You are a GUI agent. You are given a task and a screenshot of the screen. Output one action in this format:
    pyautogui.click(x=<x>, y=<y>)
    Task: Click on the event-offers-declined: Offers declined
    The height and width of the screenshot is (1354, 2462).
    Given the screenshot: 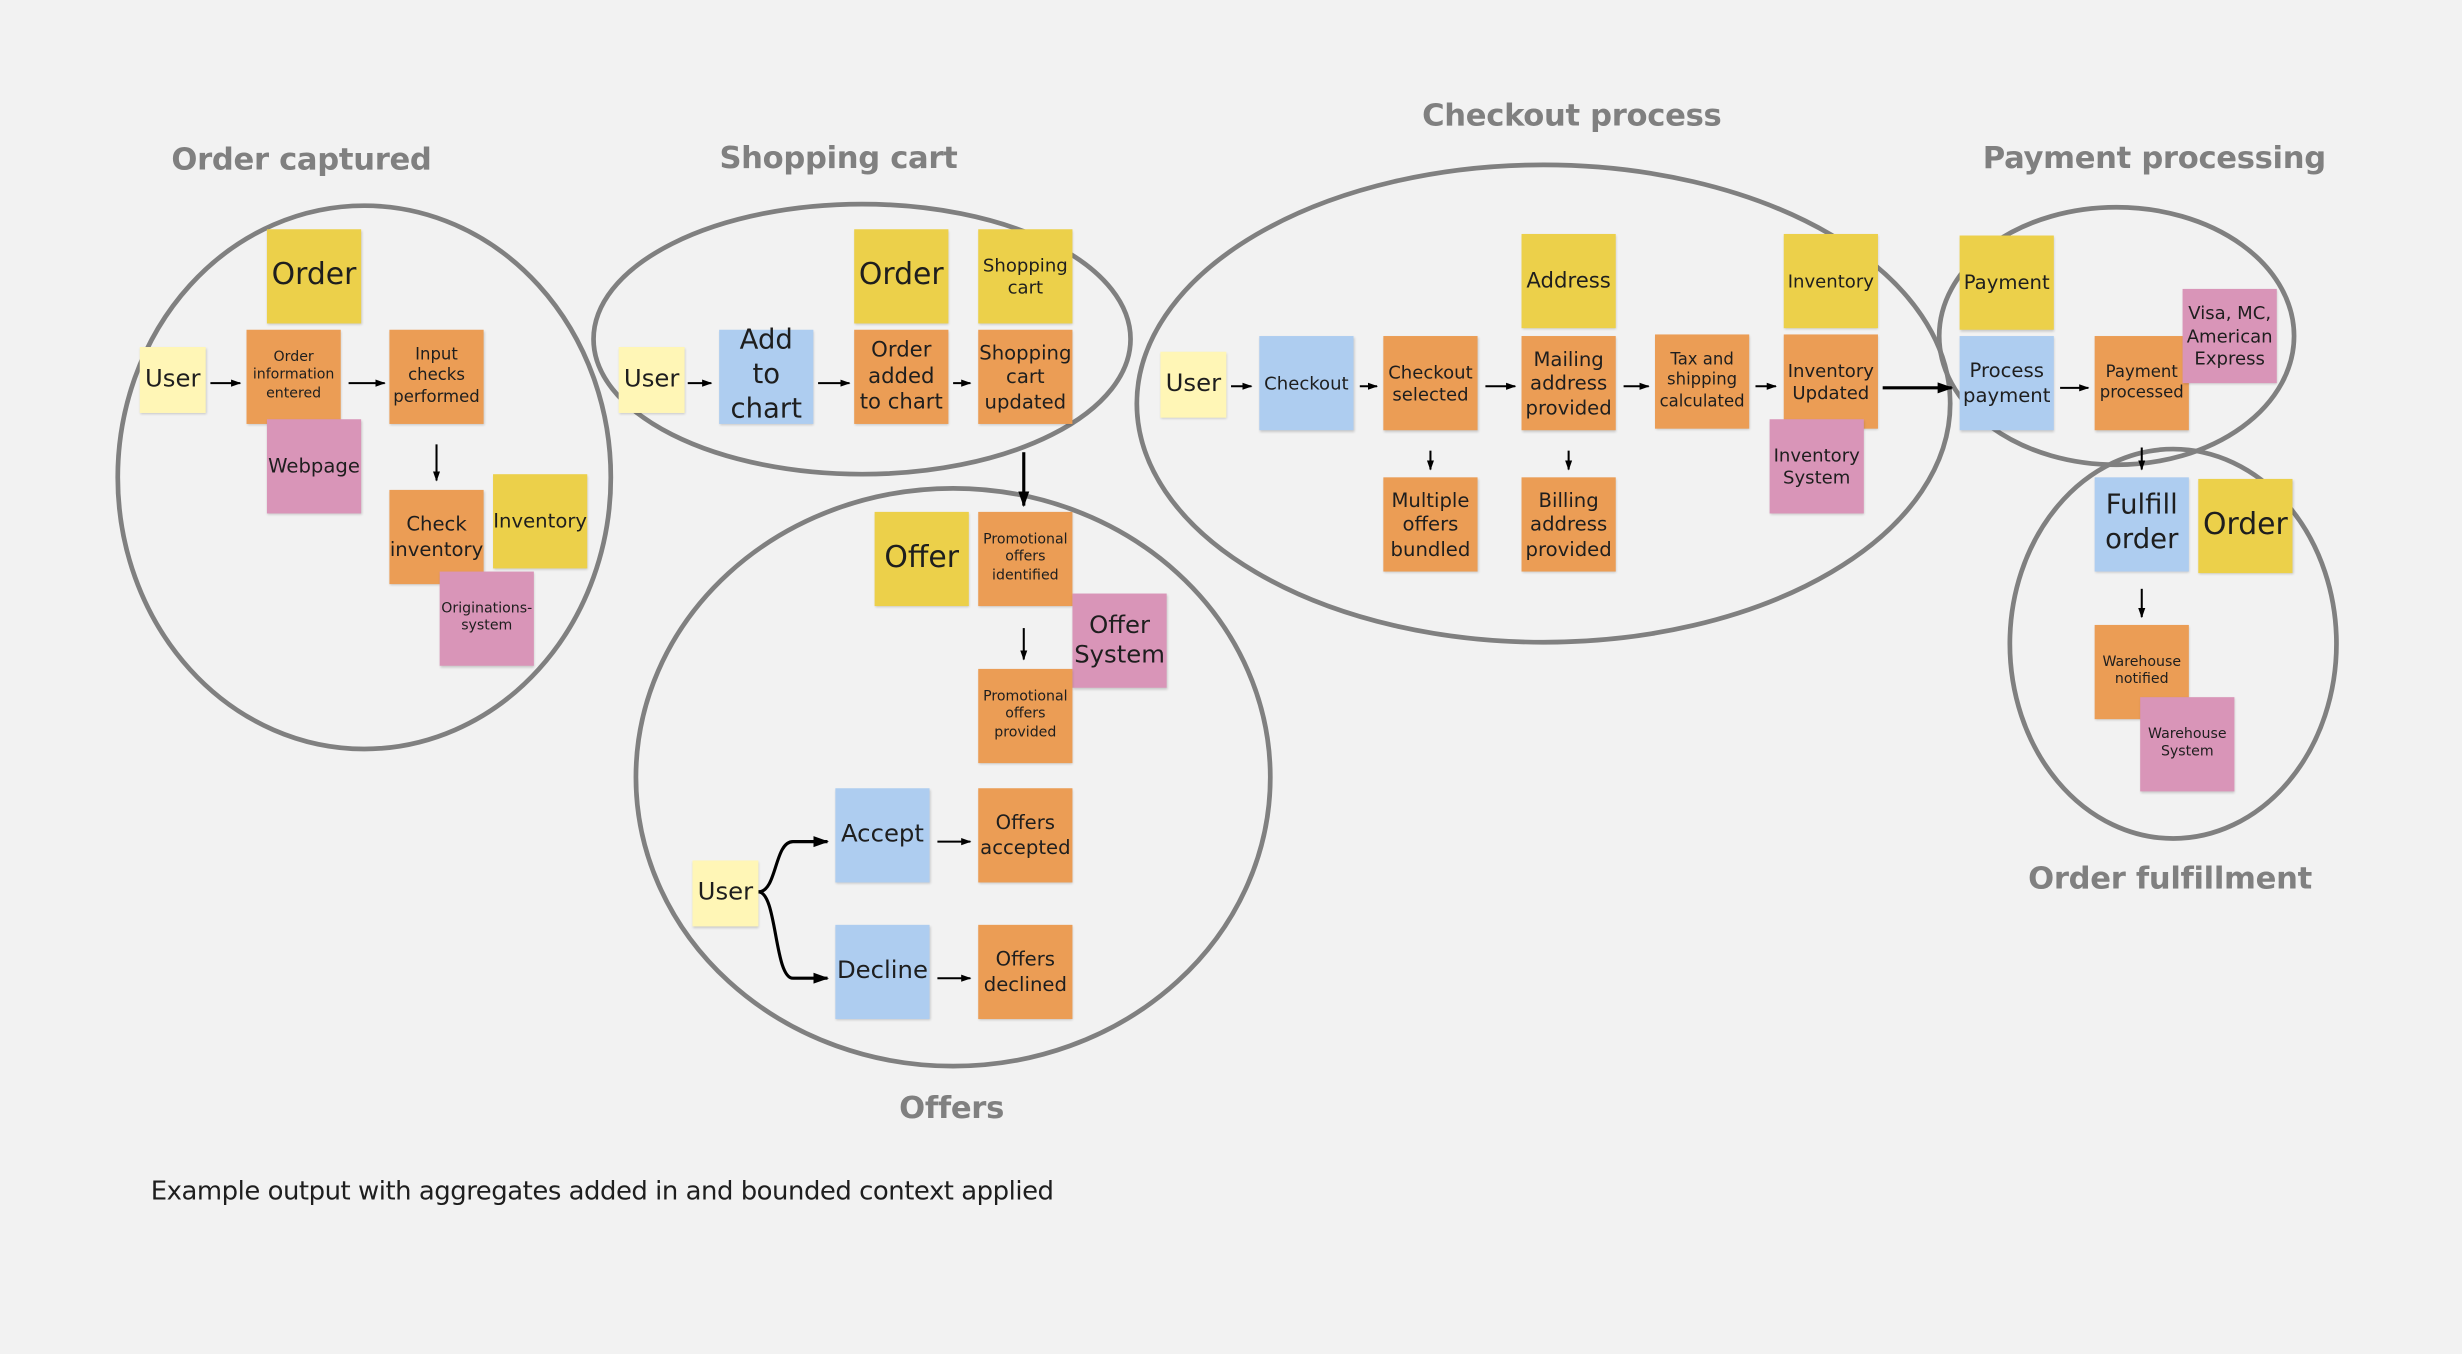 What is the action you would take?
    pyautogui.click(x=1025, y=972)
    